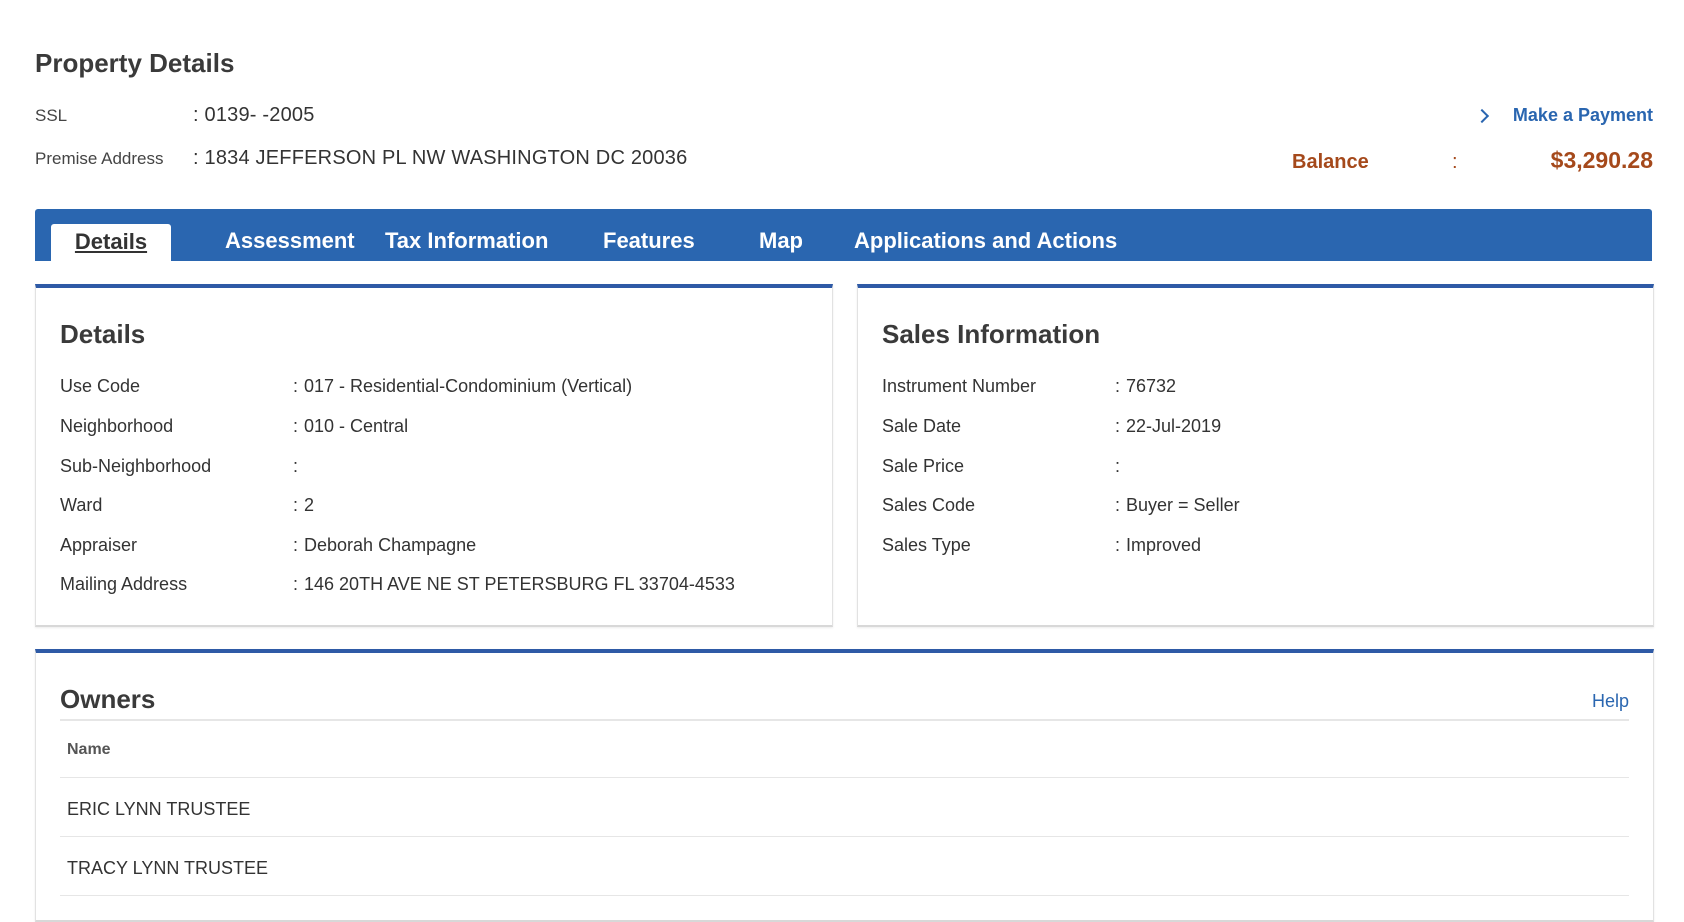 The height and width of the screenshot is (922, 1684). I want to click on sales-label: Instrument Number, so click(959, 386).